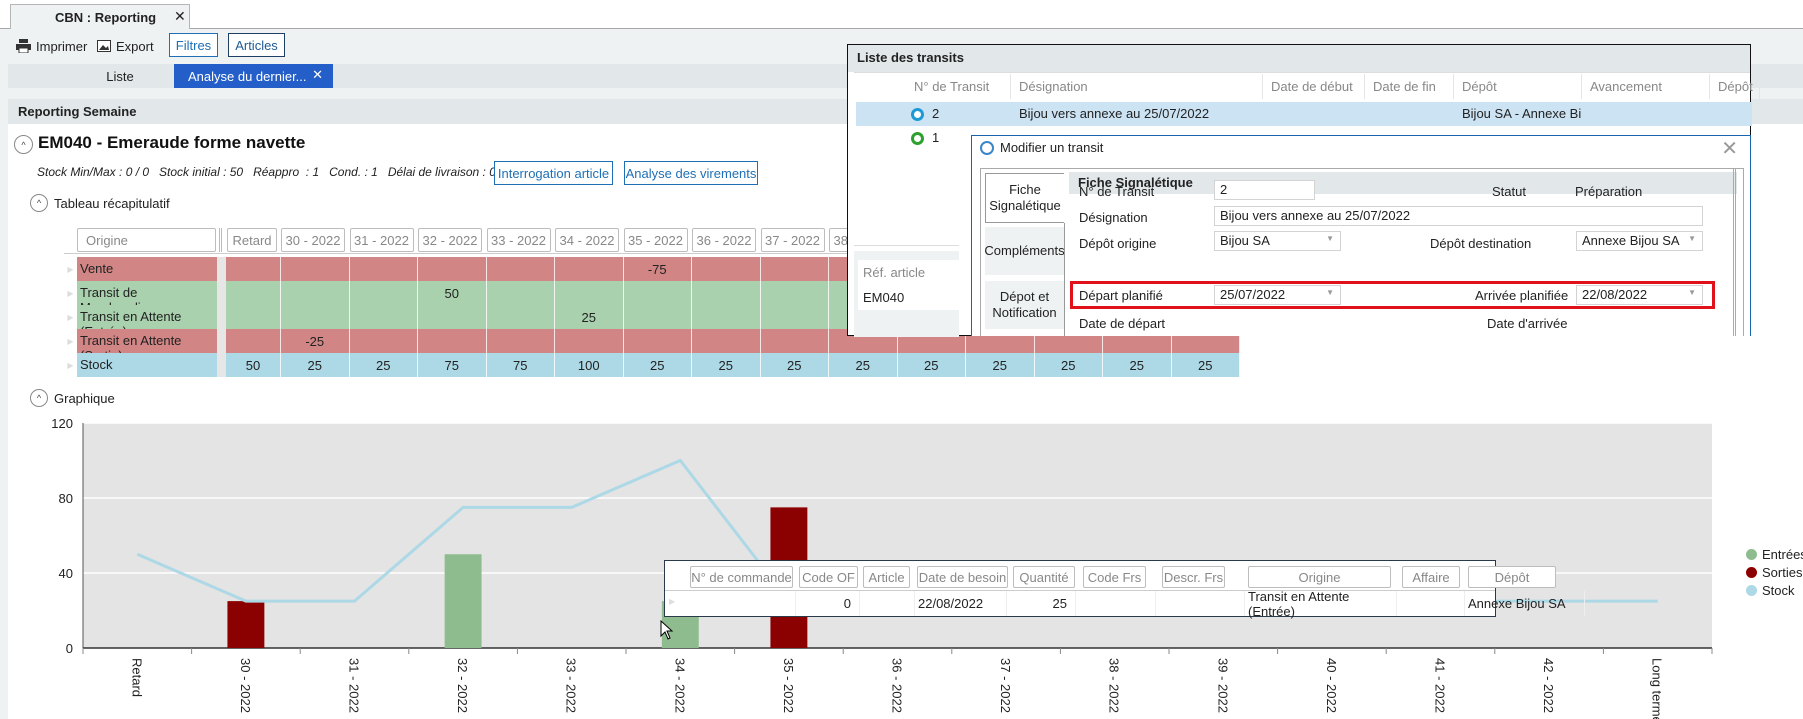 The width and height of the screenshot is (1803, 719). Describe the element at coordinates (1774, 554) in the screenshot. I see `legend-item: Entrées` at that location.